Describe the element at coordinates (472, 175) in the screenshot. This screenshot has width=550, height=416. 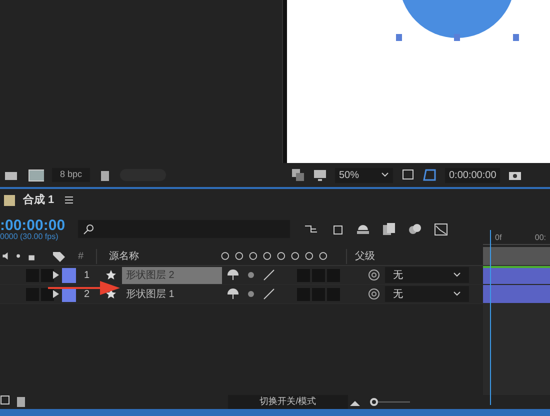
I see `timecode-display: 0:00:00:00` at that location.